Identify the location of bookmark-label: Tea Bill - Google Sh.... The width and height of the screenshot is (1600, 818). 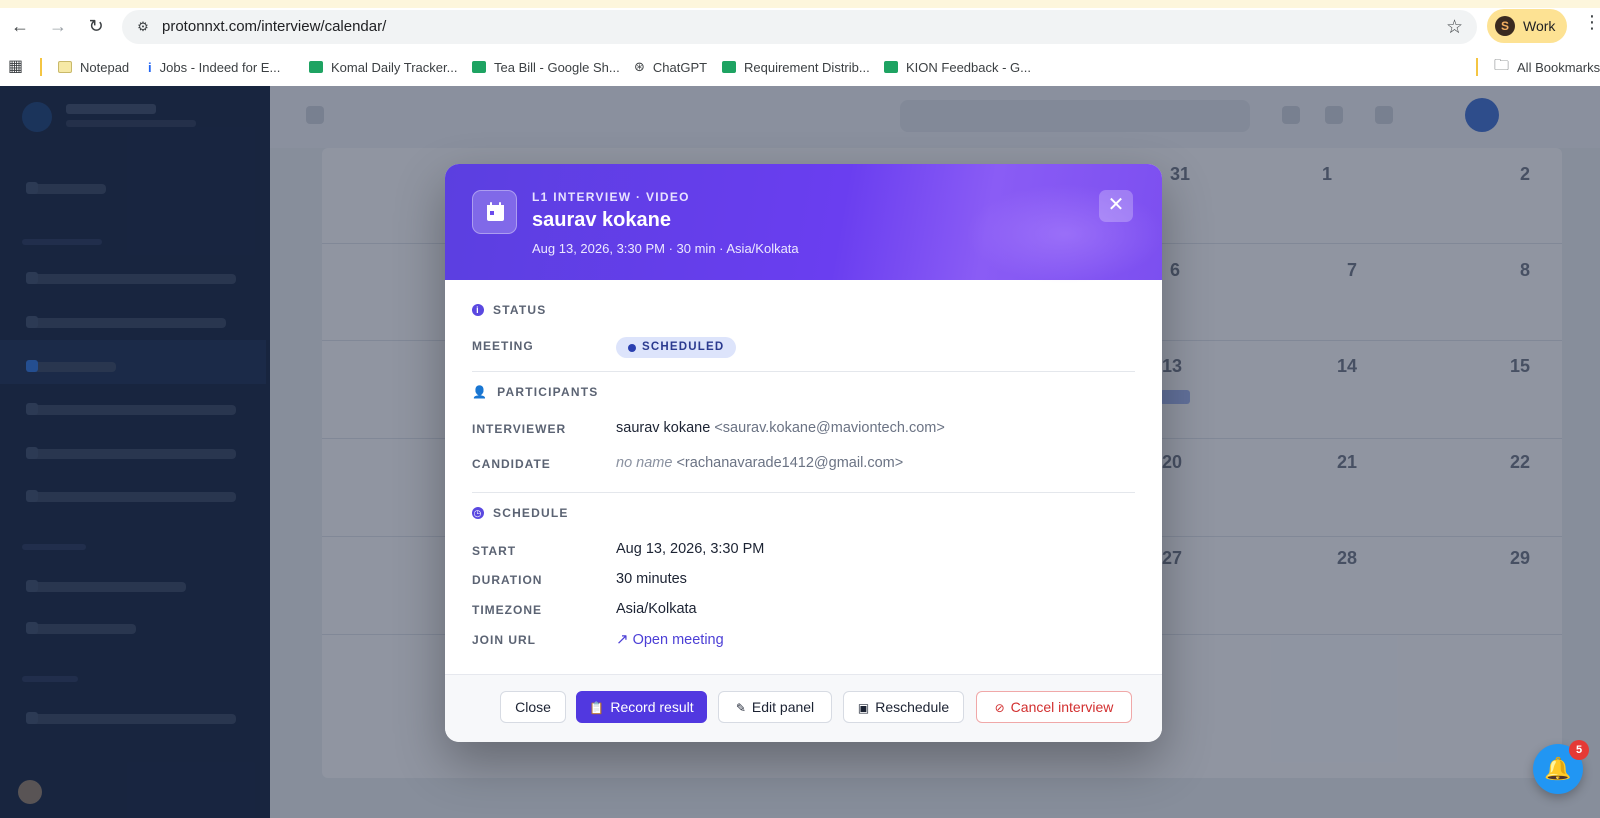
(557, 67).